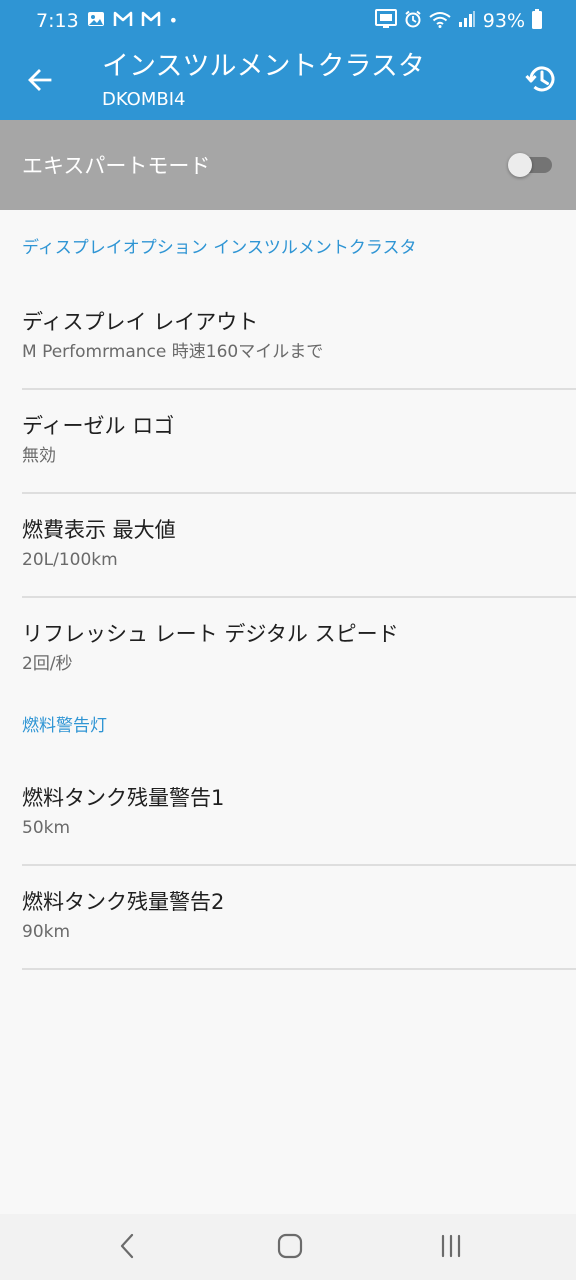 The width and height of the screenshot is (576, 1280). Describe the element at coordinates (537, 21) in the screenshot. I see `battery-icon` at that location.